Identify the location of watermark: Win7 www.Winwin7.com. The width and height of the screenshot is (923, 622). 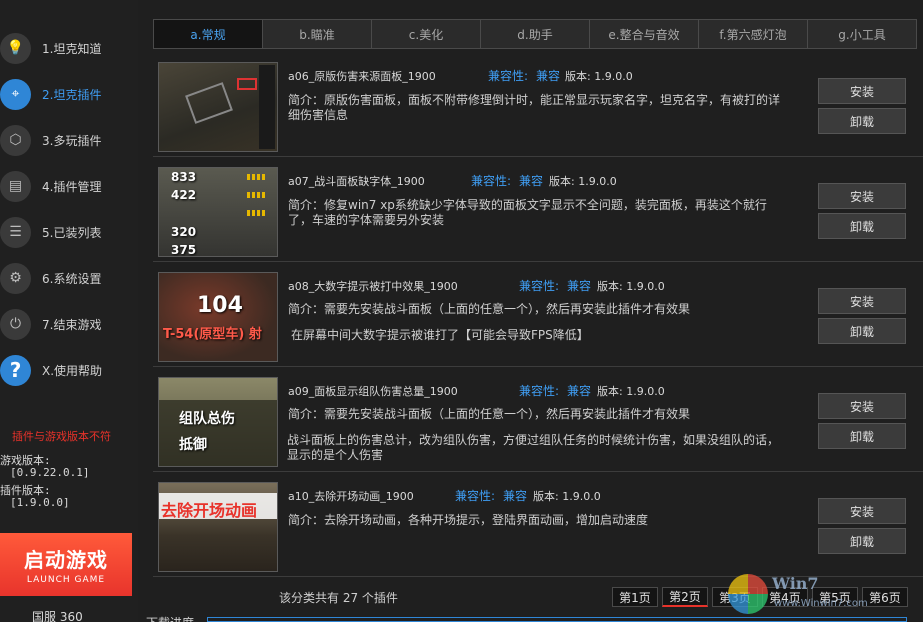
(824, 595).